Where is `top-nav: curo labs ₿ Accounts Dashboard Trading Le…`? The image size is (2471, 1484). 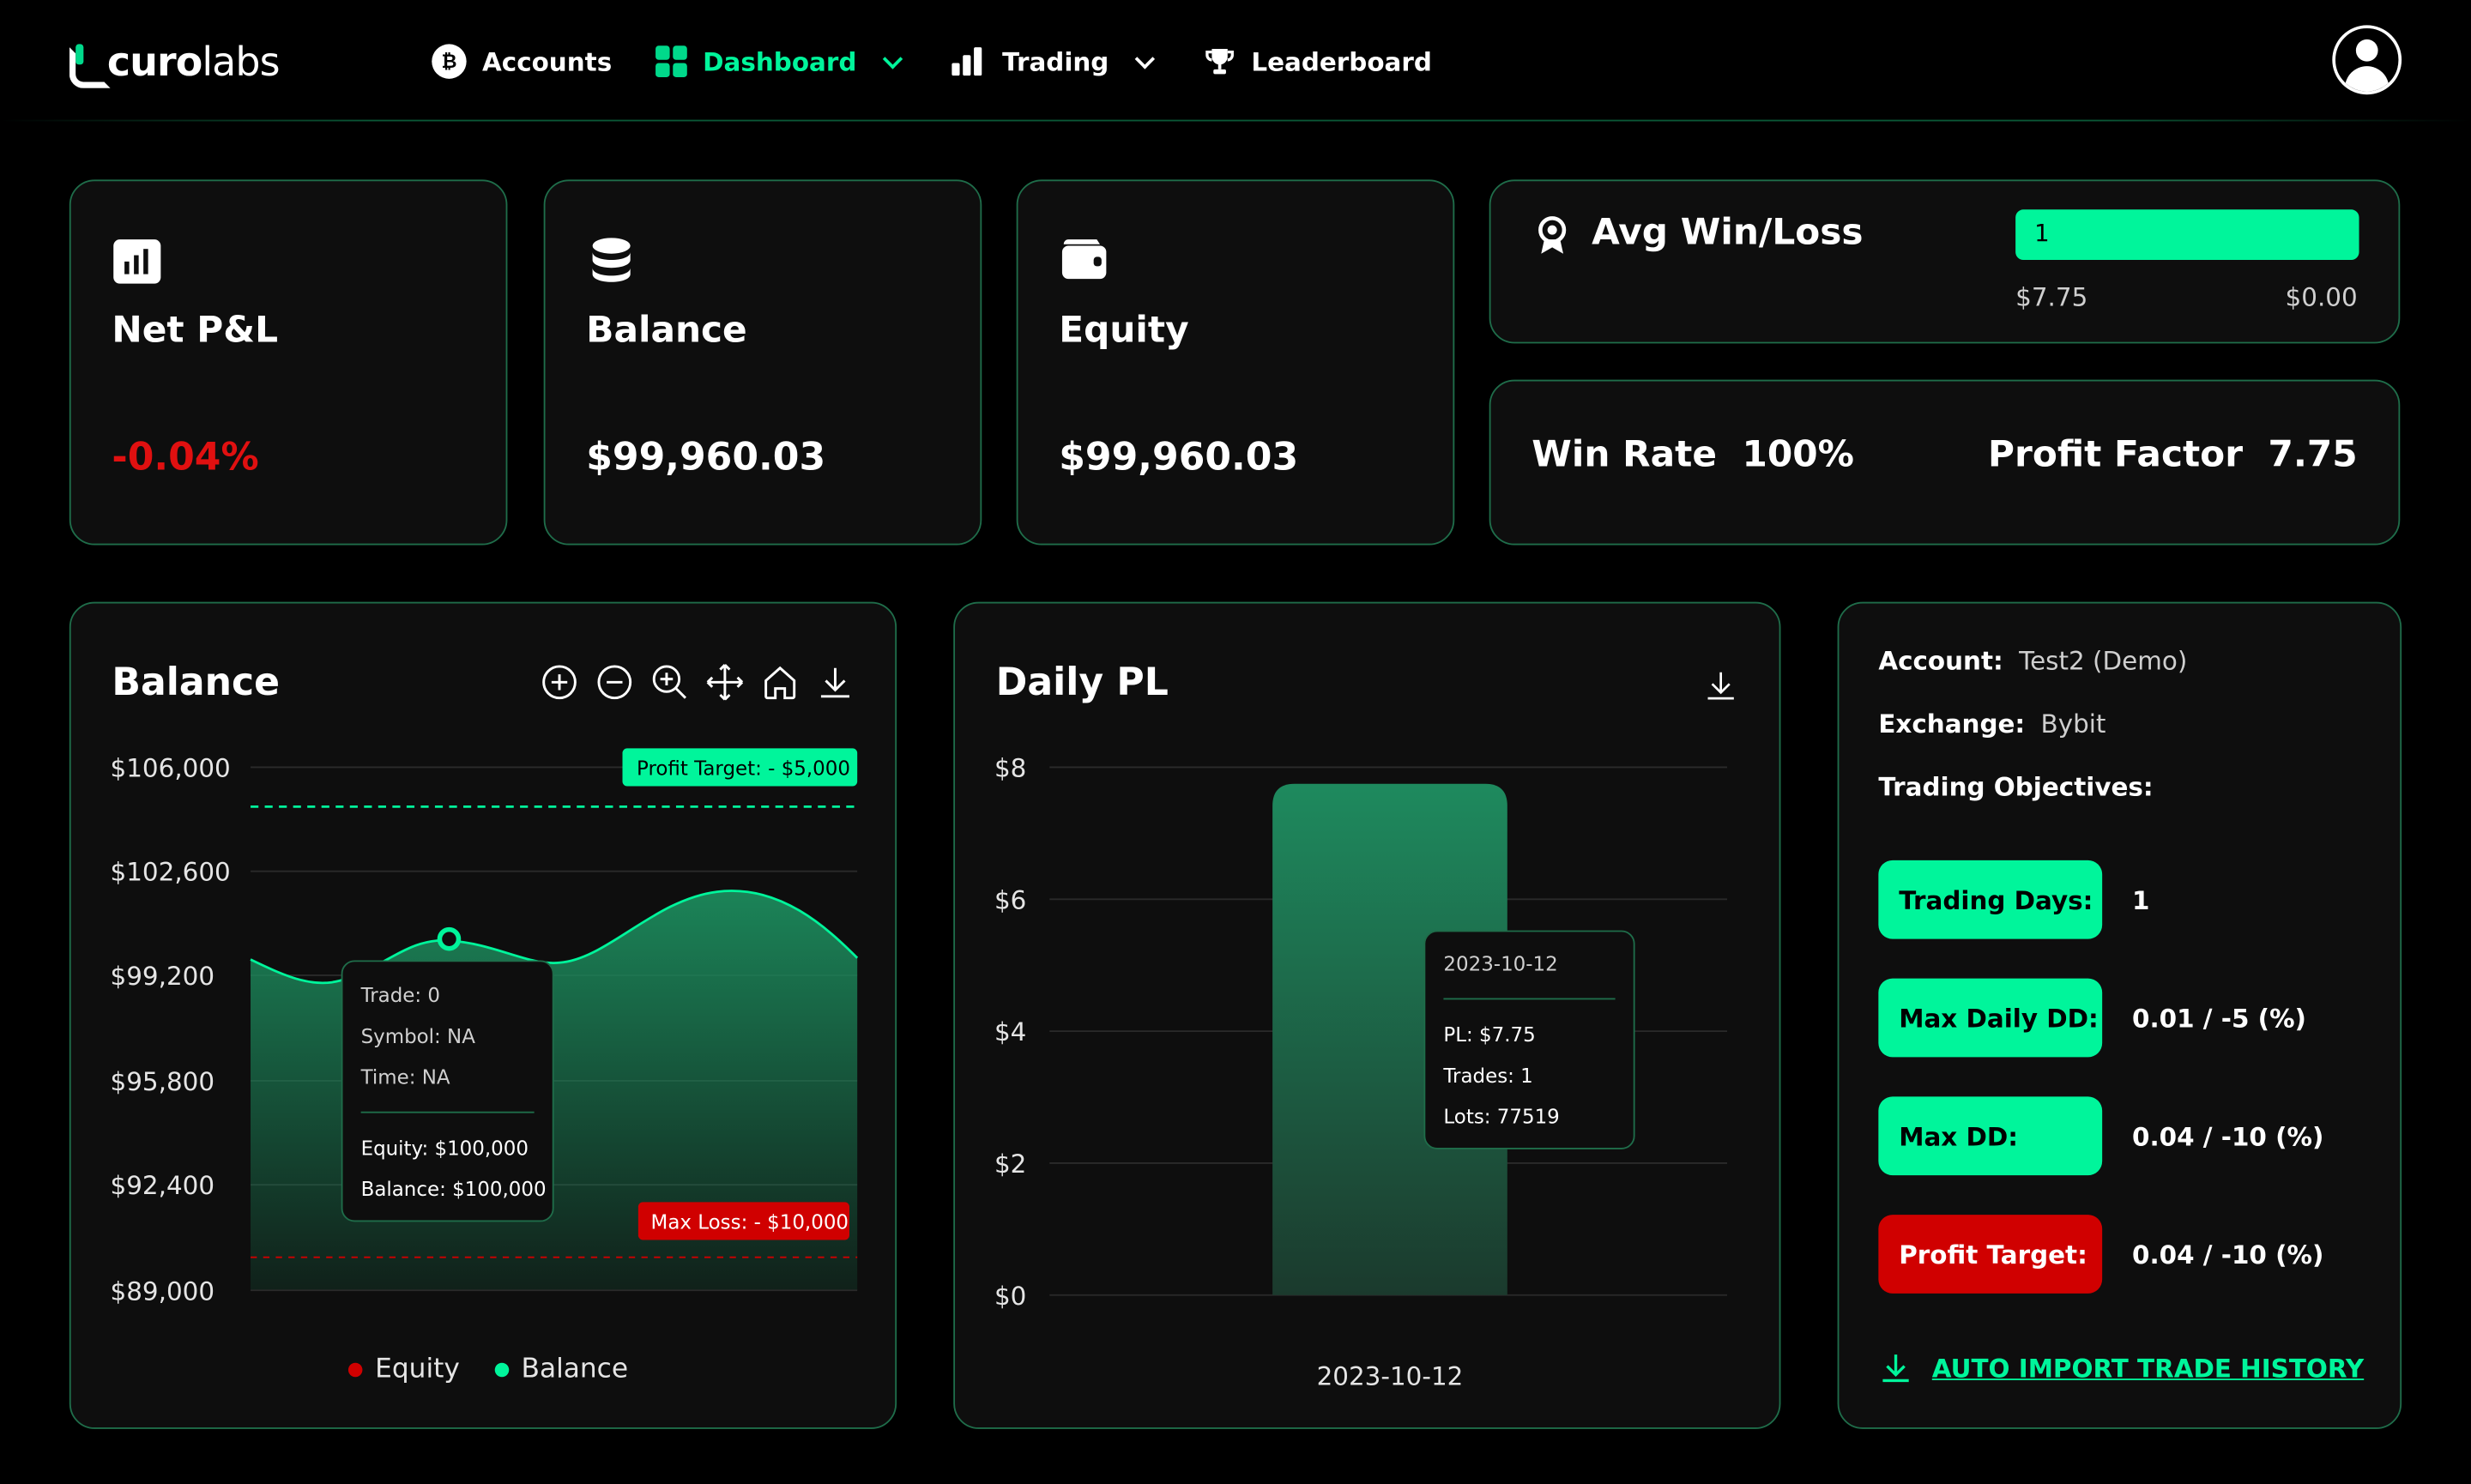
top-nav: curo labs ₿ Accounts Dashboard Trading Le… is located at coordinates (1235, 61).